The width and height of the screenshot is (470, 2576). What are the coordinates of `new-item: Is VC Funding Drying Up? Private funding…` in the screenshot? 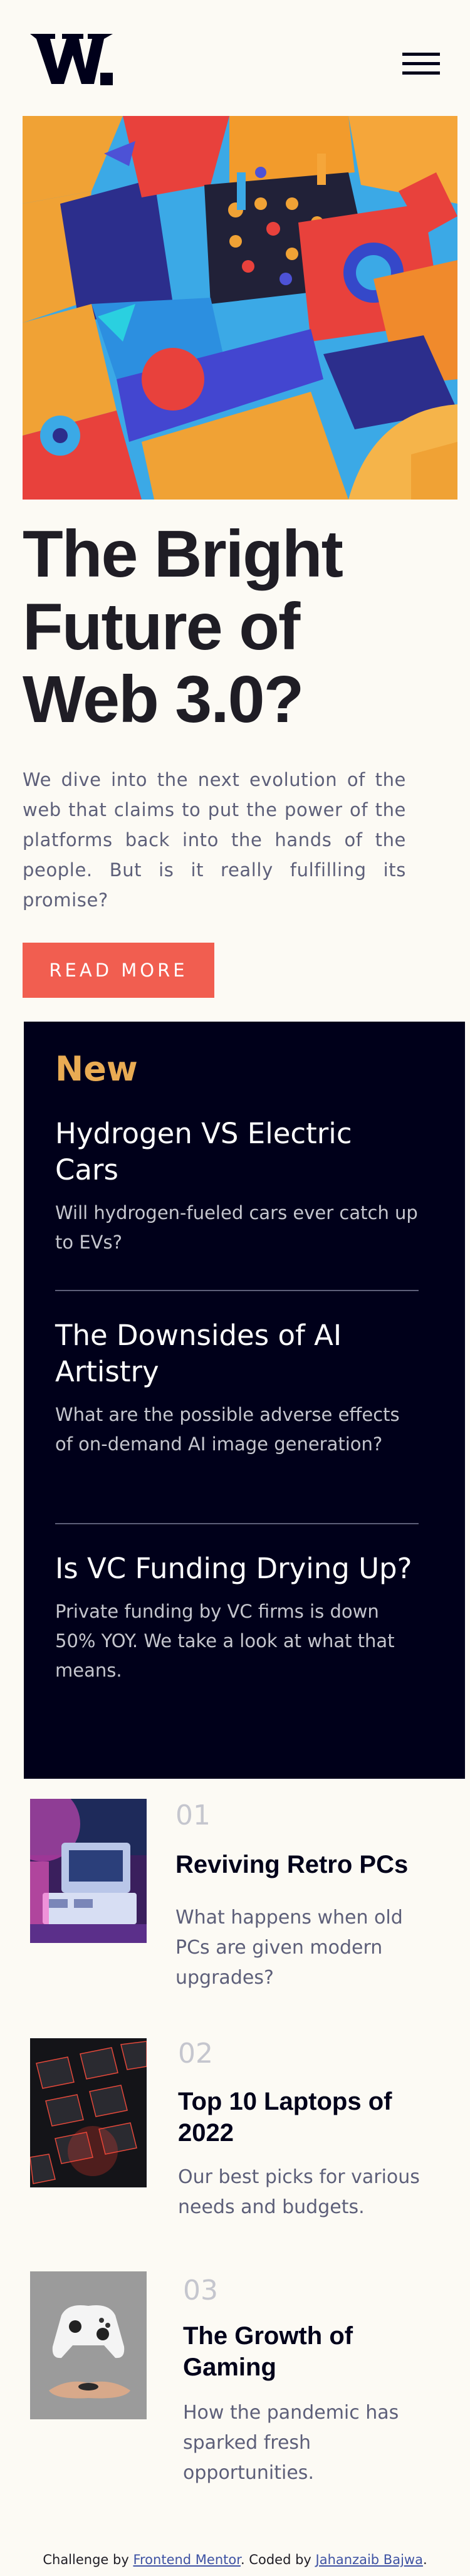 It's located at (237, 1618).